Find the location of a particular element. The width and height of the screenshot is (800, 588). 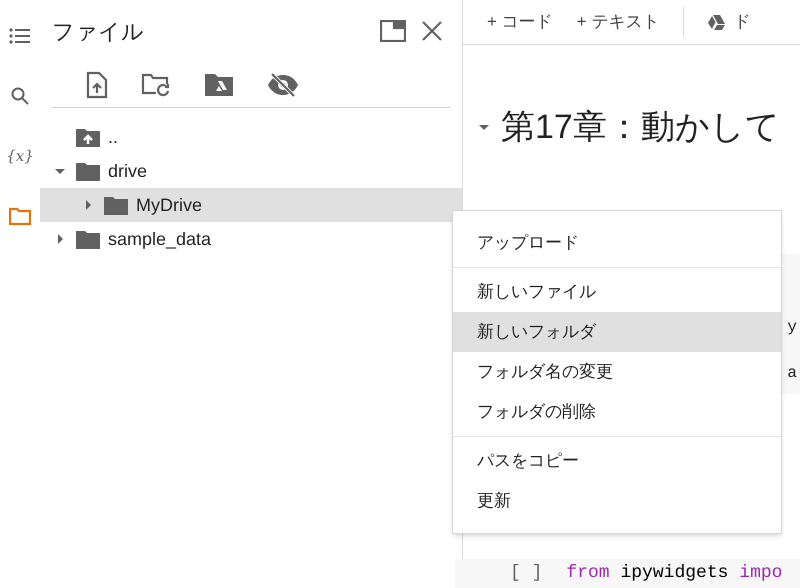

variables-icon: {x} is located at coordinates (20, 156).